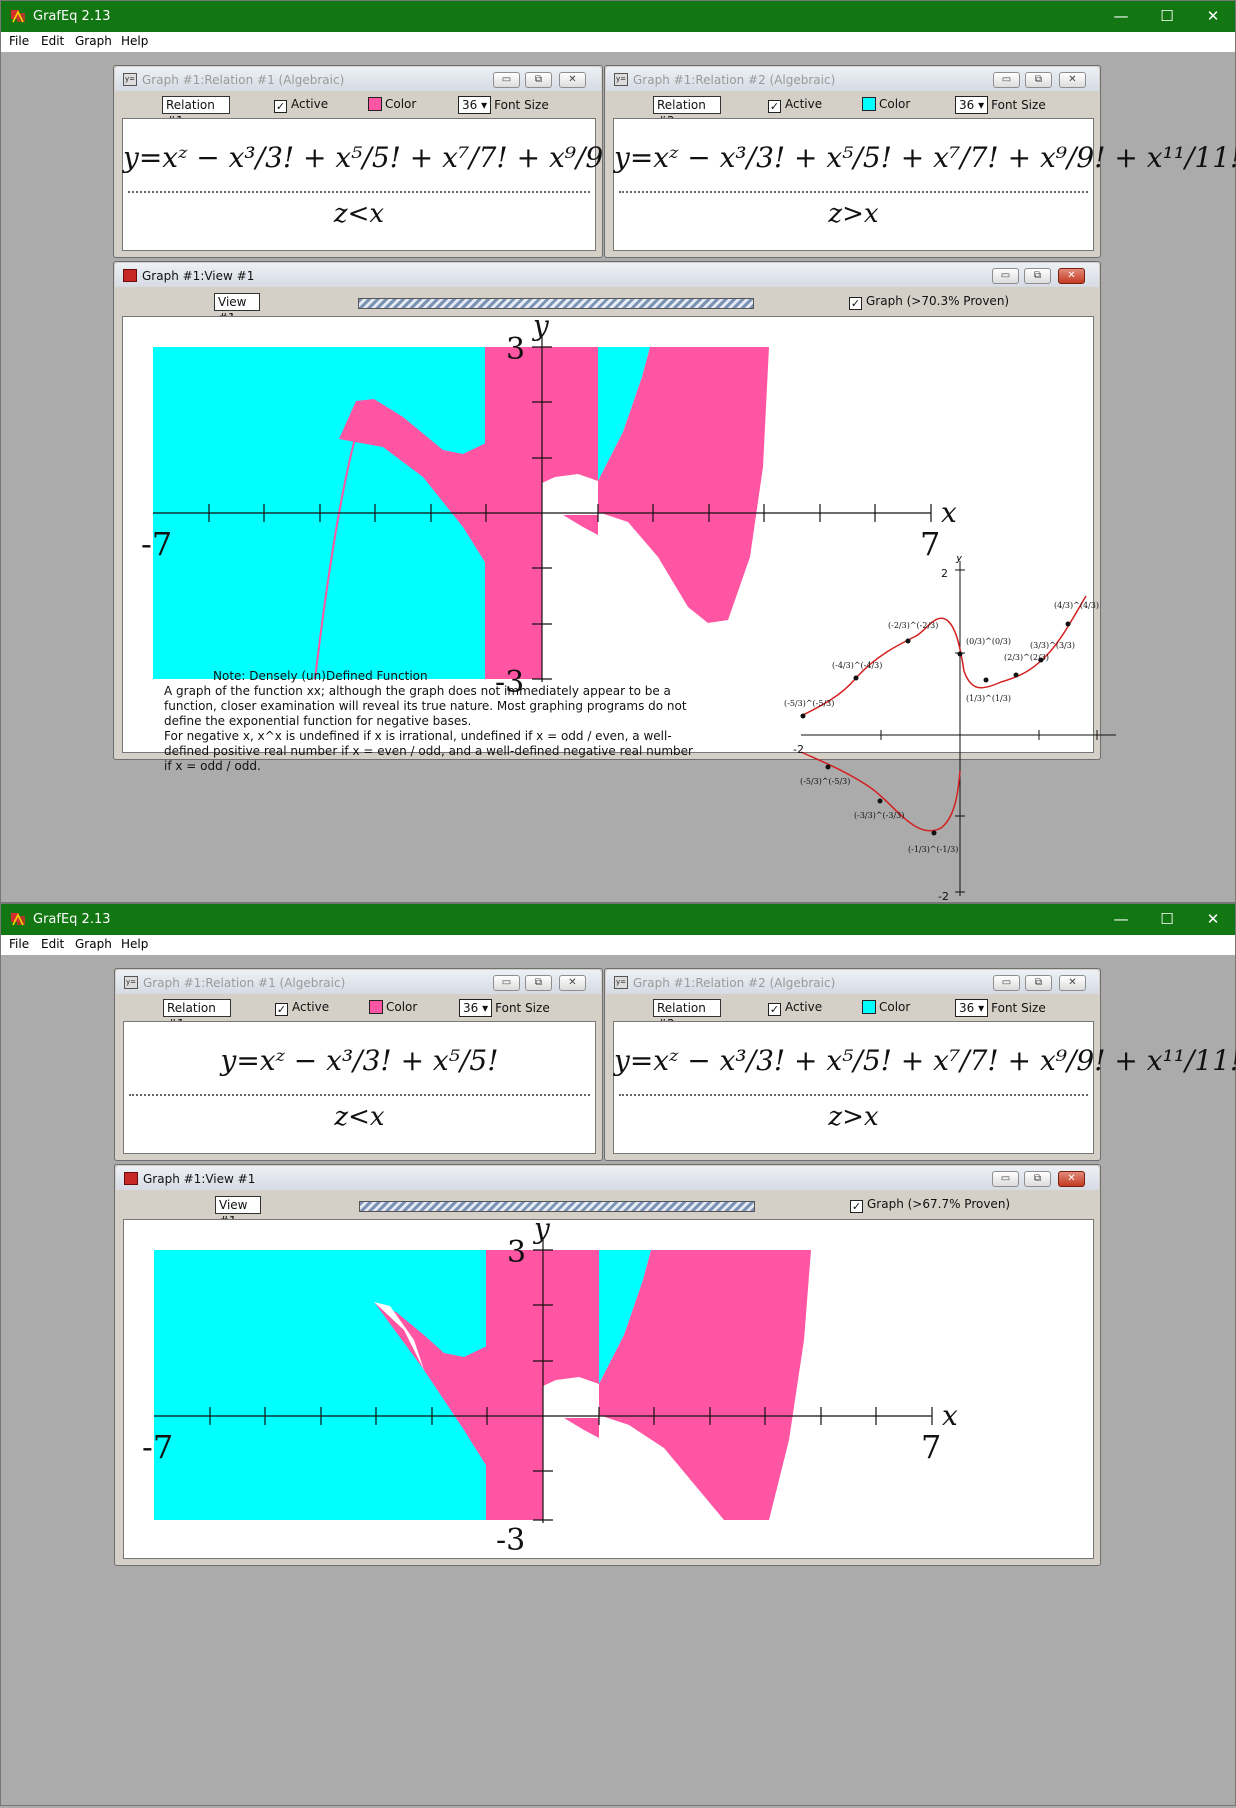 This screenshot has height=1808, width=1236. What do you see at coordinates (734, 983) in the screenshot?
I see `relation2-window-title: Graph #1:Relation #2 (Algebraic)` at bounding box center [734, 983].